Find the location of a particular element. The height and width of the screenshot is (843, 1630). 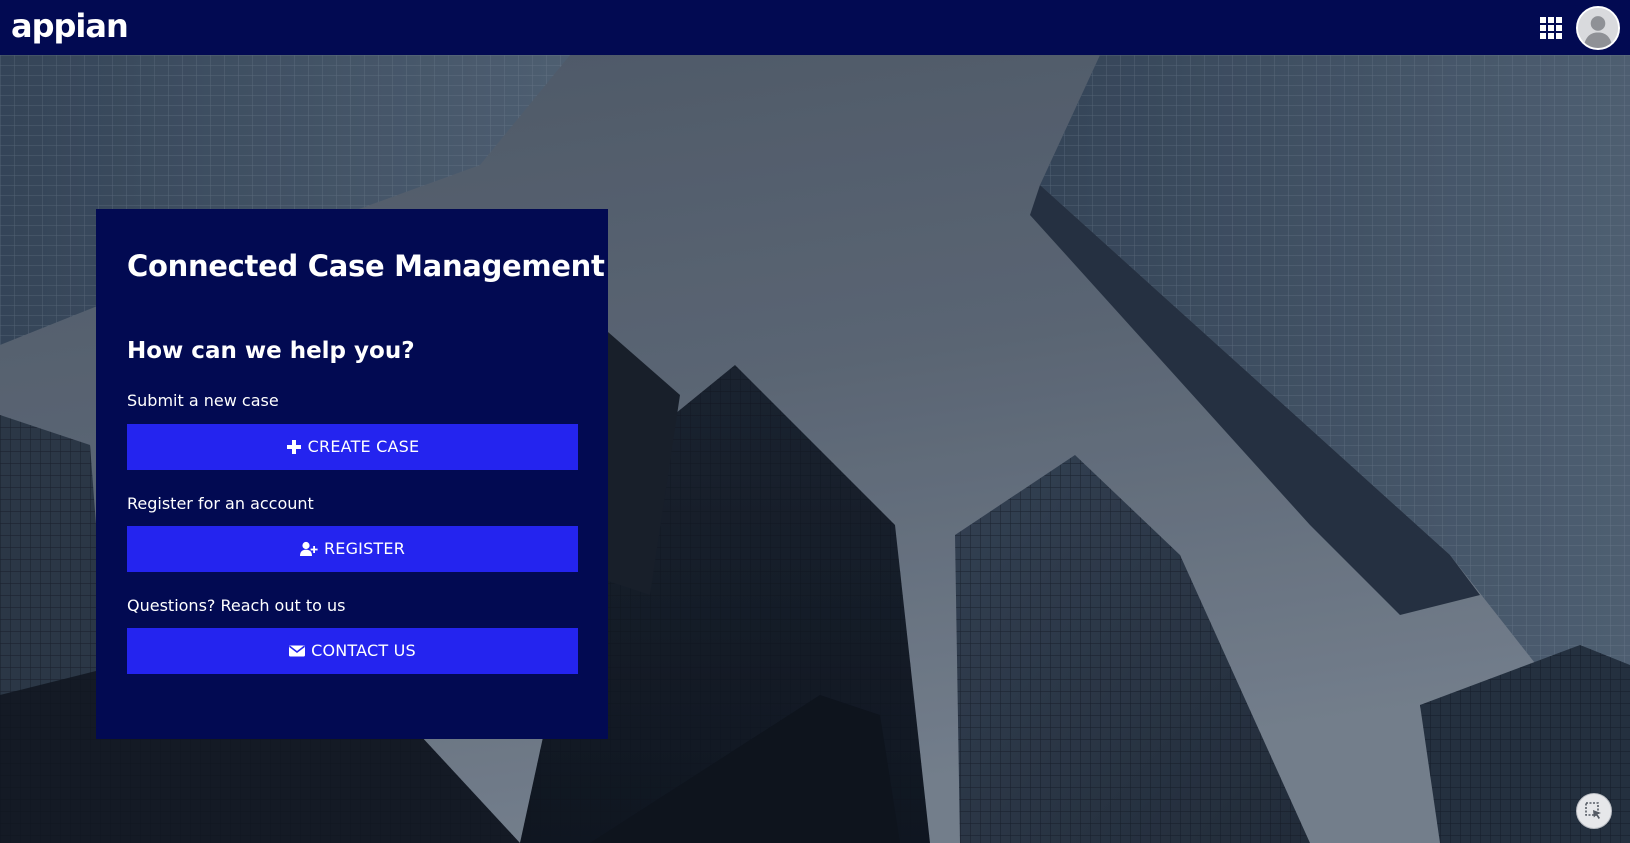

register-button: REGISTER is located at coordinates (352, 548).